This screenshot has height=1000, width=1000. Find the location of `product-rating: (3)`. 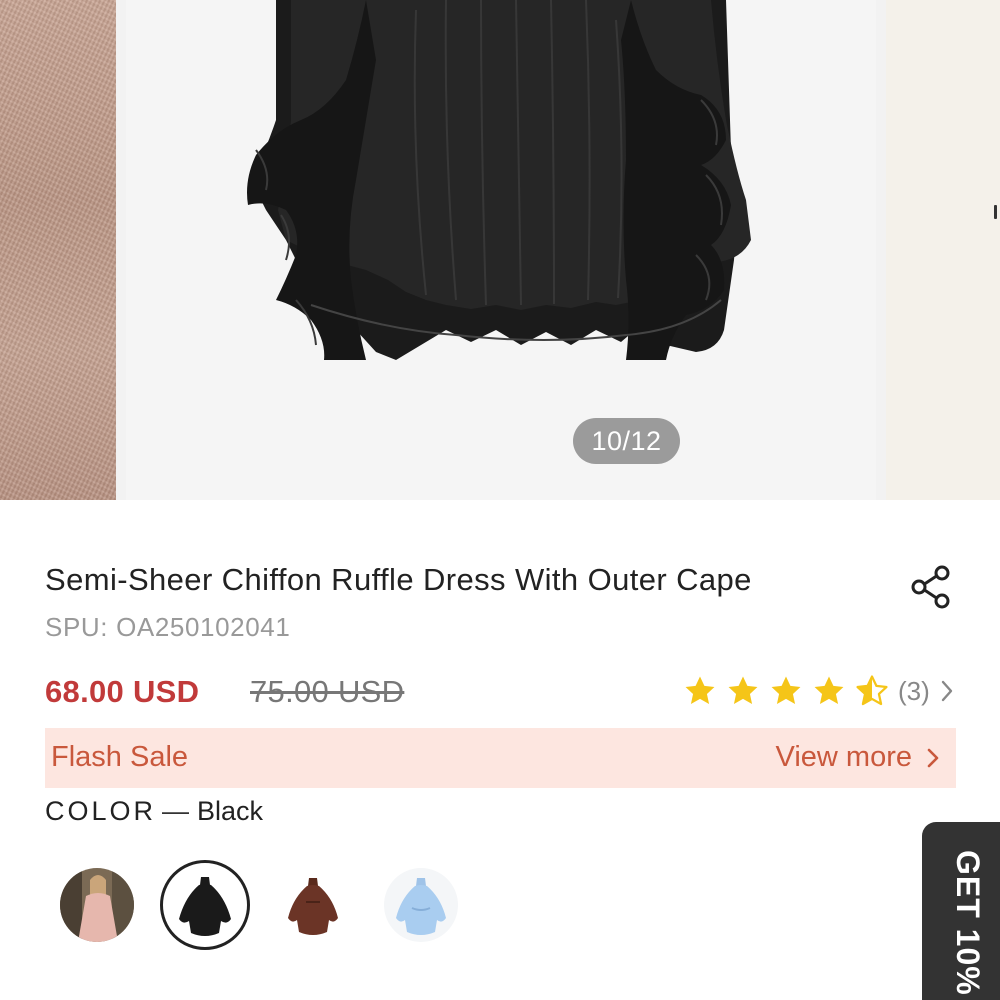

product-rating: (3) is located at coordinates (819, 691).